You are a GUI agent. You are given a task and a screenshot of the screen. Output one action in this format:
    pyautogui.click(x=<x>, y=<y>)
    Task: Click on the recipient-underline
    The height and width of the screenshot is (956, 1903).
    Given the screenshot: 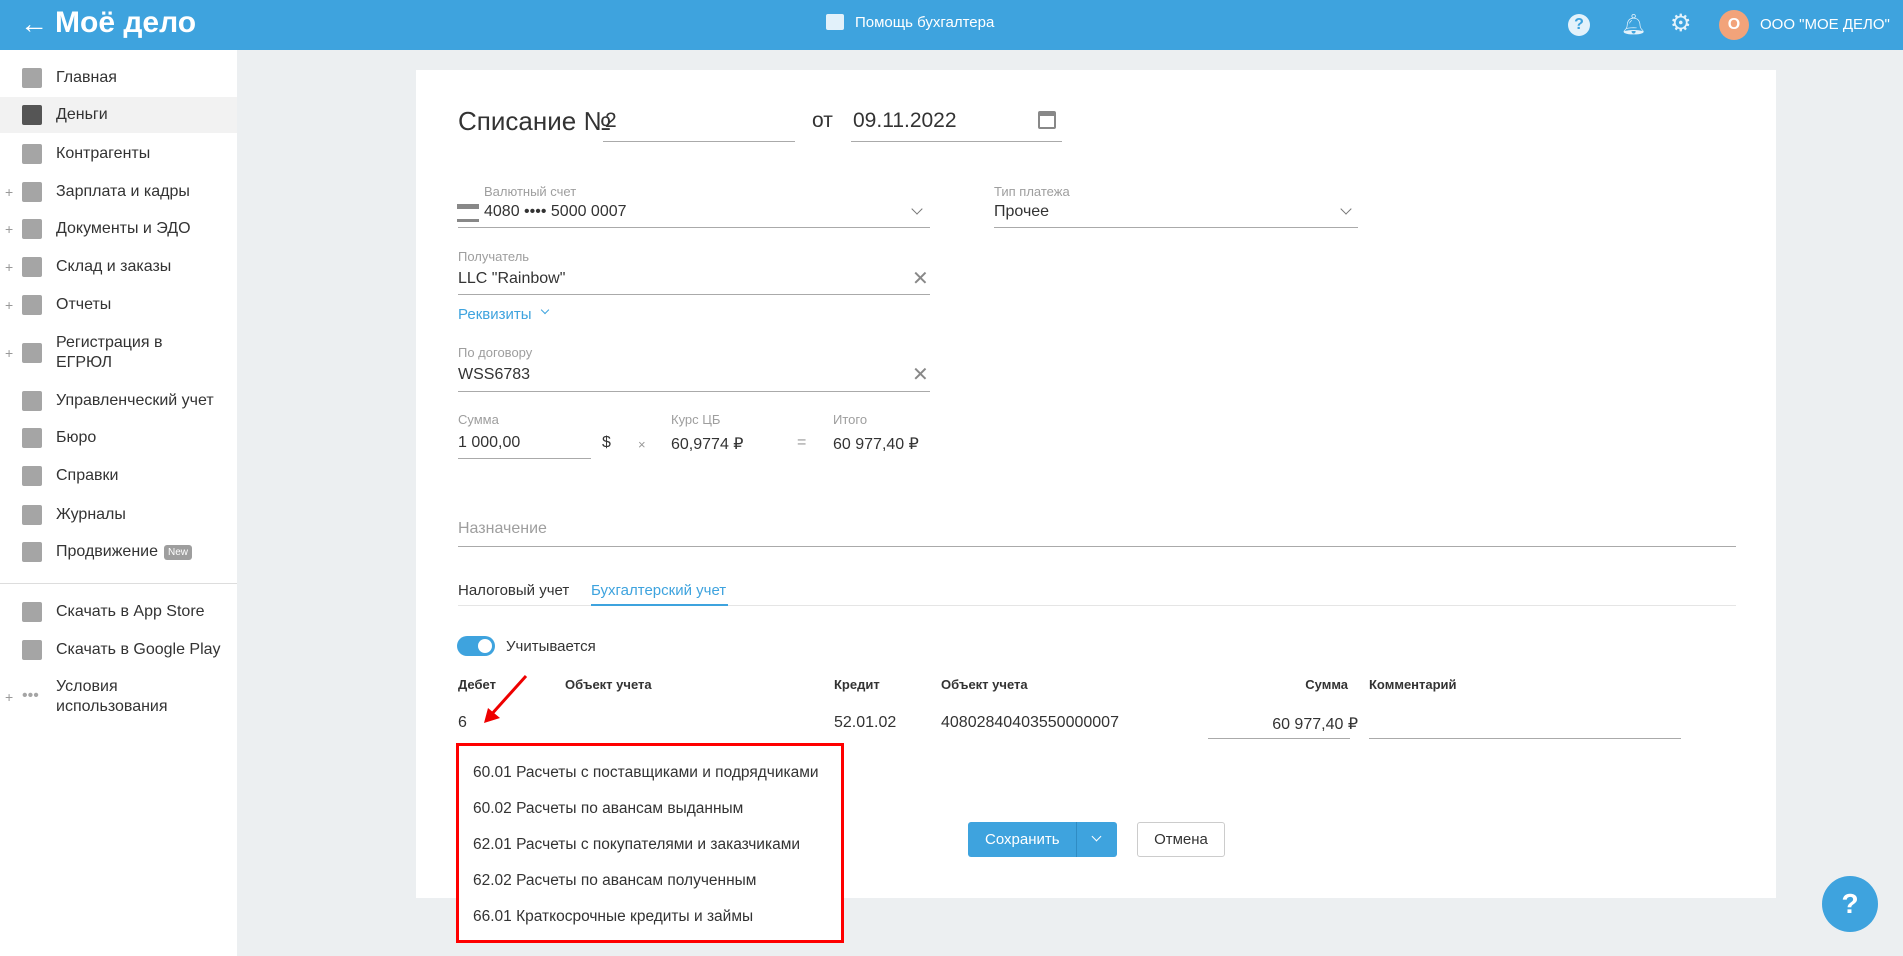 What is the action you would take?
    pyautogui.click(x=694, y=294)
    